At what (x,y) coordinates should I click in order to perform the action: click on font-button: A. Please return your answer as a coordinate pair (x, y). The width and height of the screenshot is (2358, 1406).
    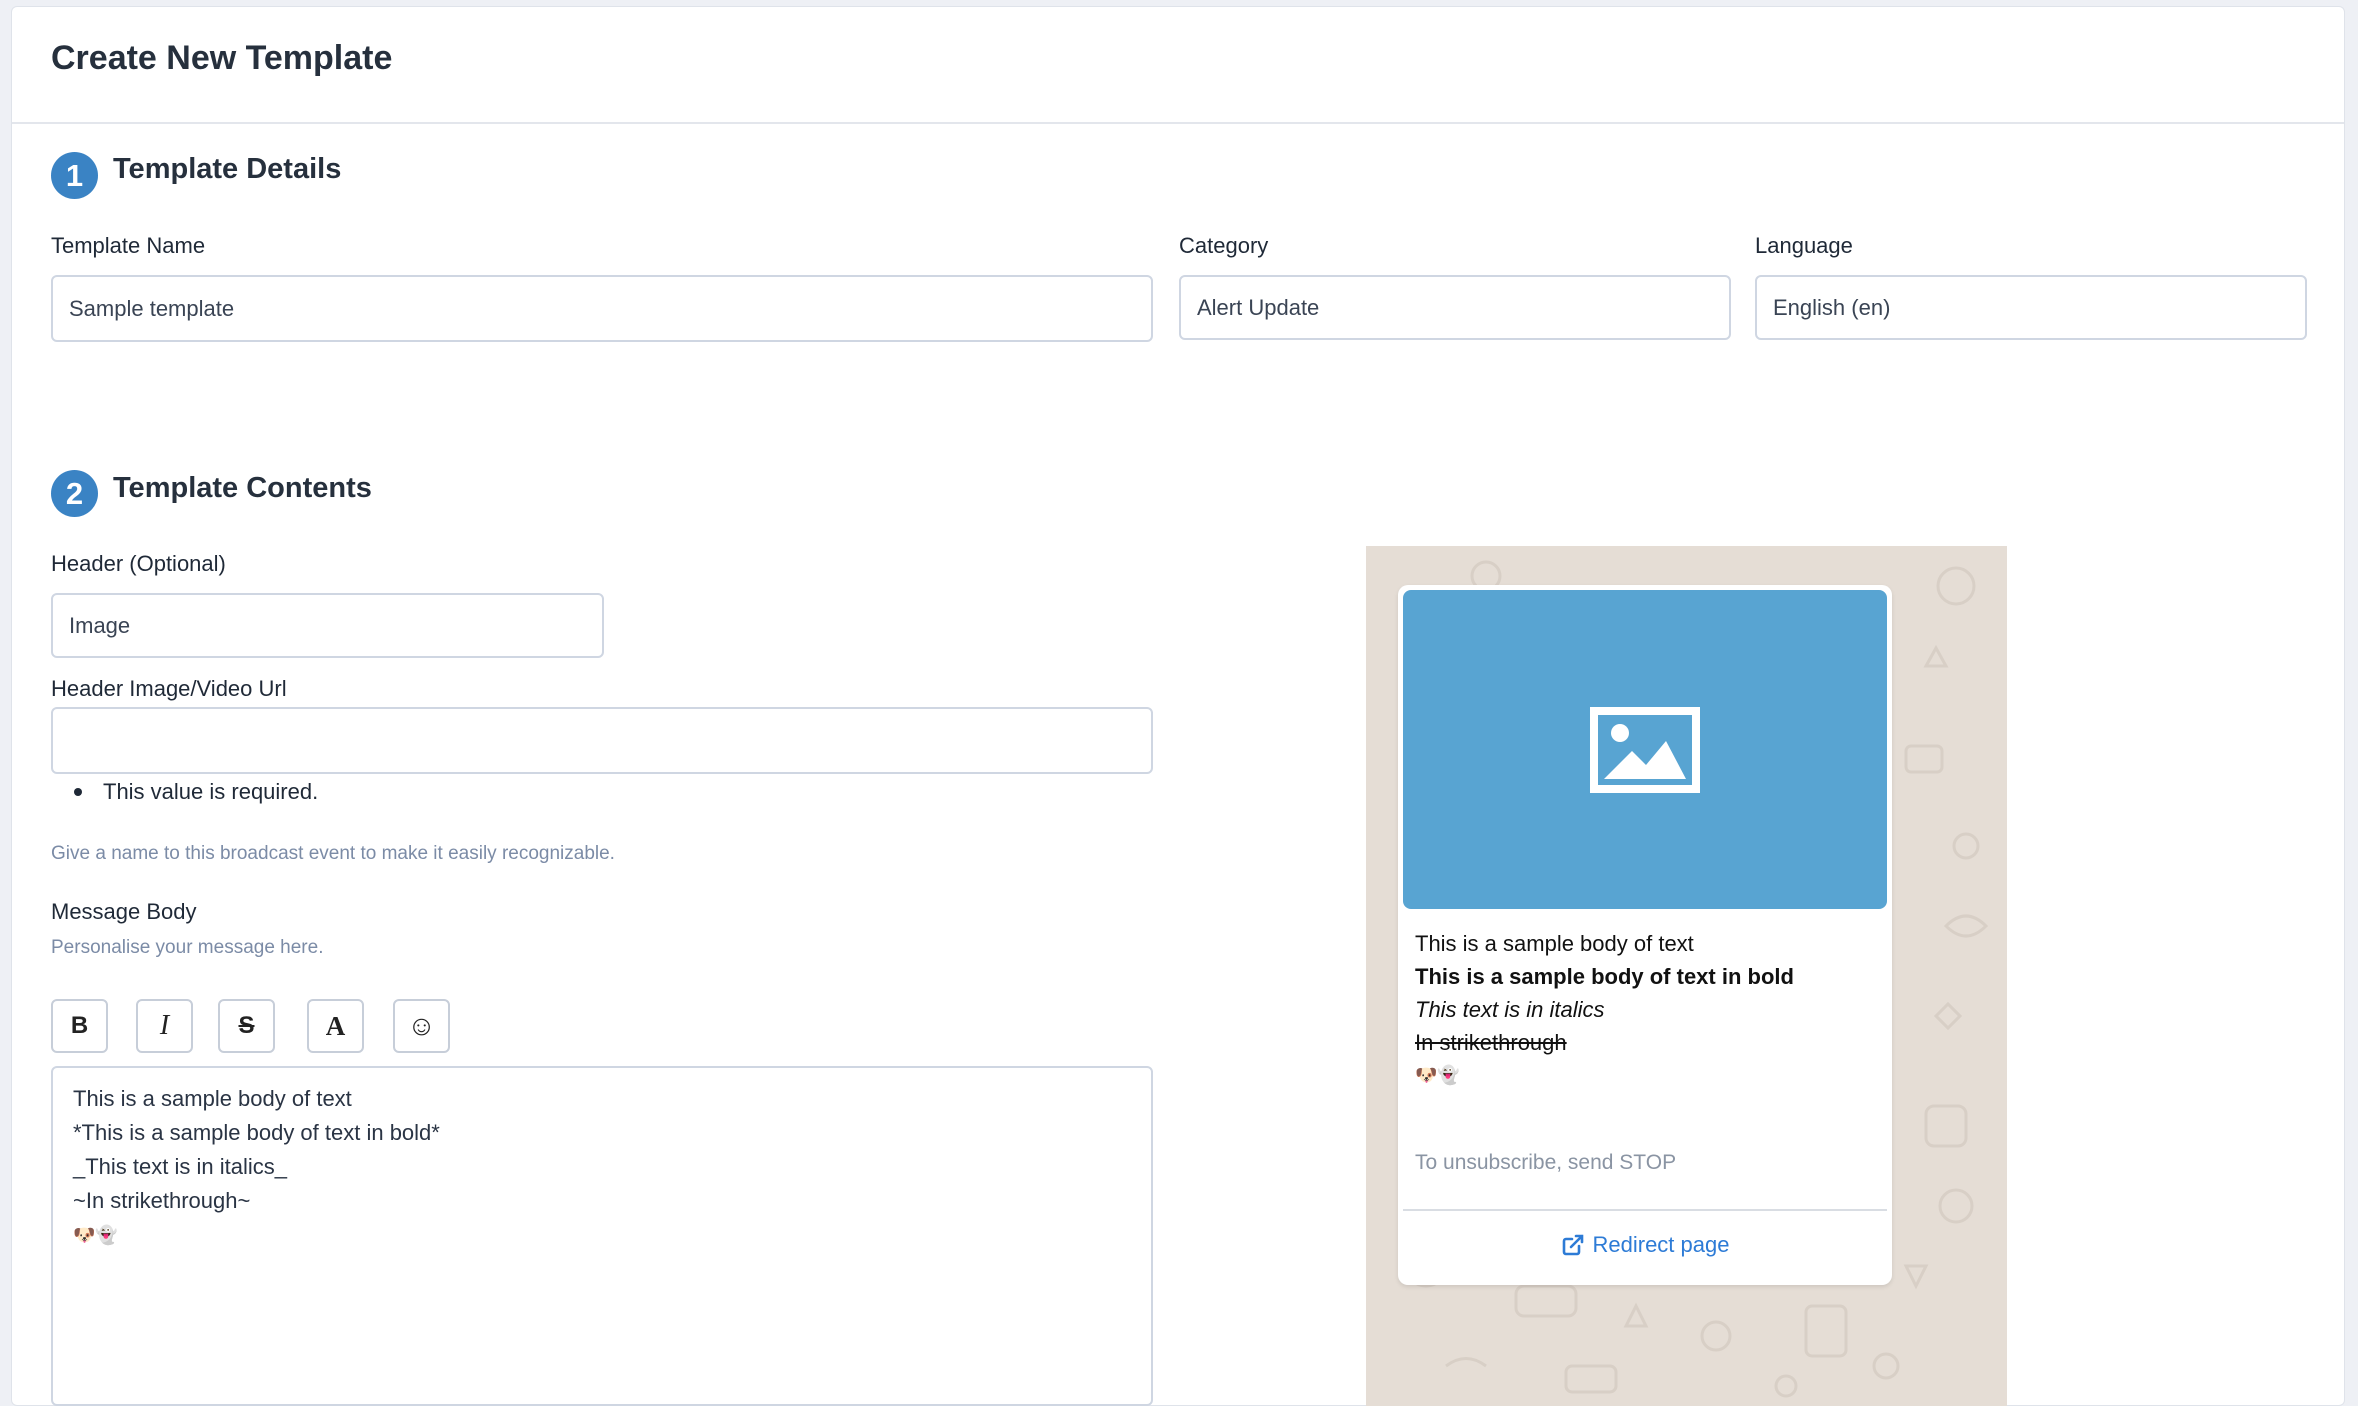
    Looking at the image, I should click on (335, 1026).